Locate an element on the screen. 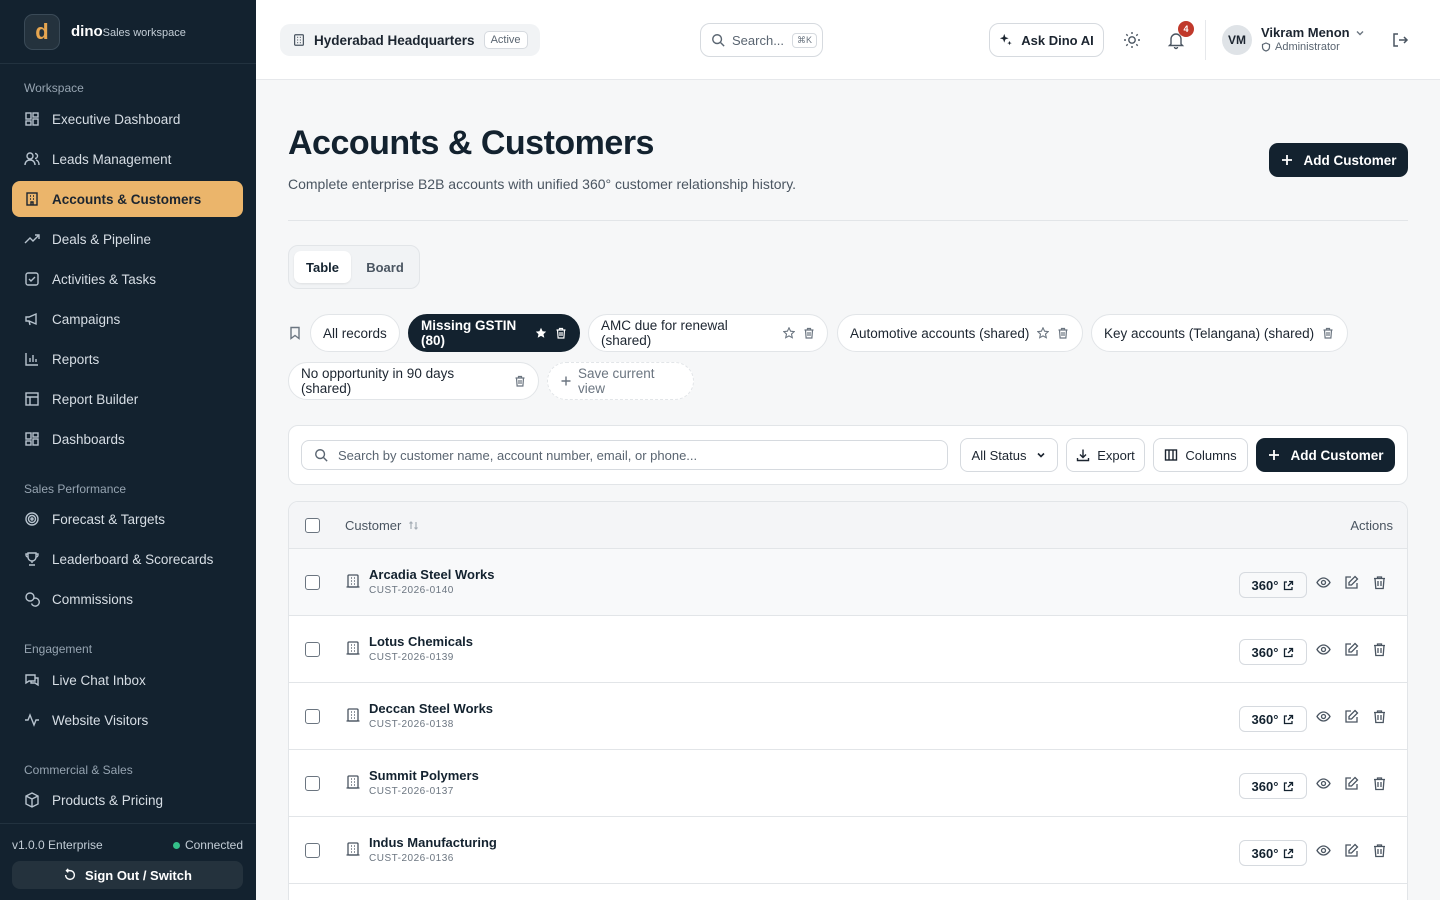  nav-section-commercial-sales: Commercial & Sales is located at coordinates (78, 770).